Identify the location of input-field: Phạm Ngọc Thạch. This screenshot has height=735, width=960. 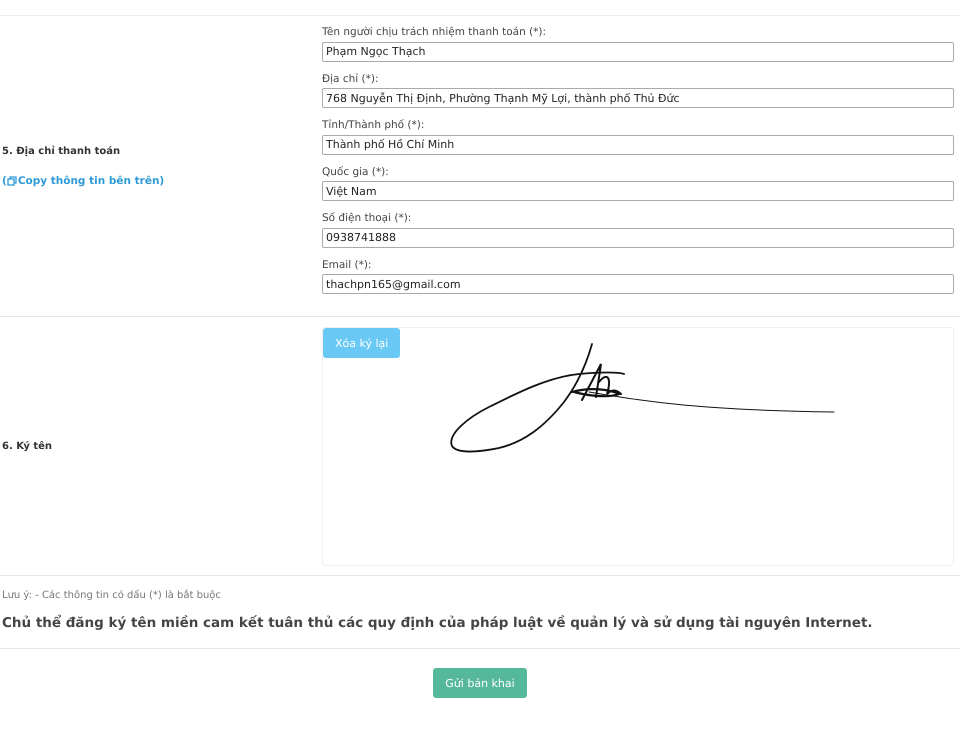
(638, 52).